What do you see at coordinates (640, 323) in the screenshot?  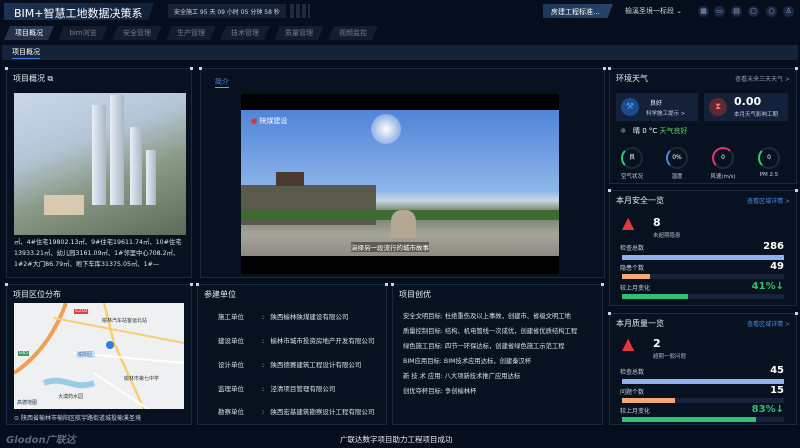 I see `panel-title: 本月质量一览` at bounding box center [640, 323].